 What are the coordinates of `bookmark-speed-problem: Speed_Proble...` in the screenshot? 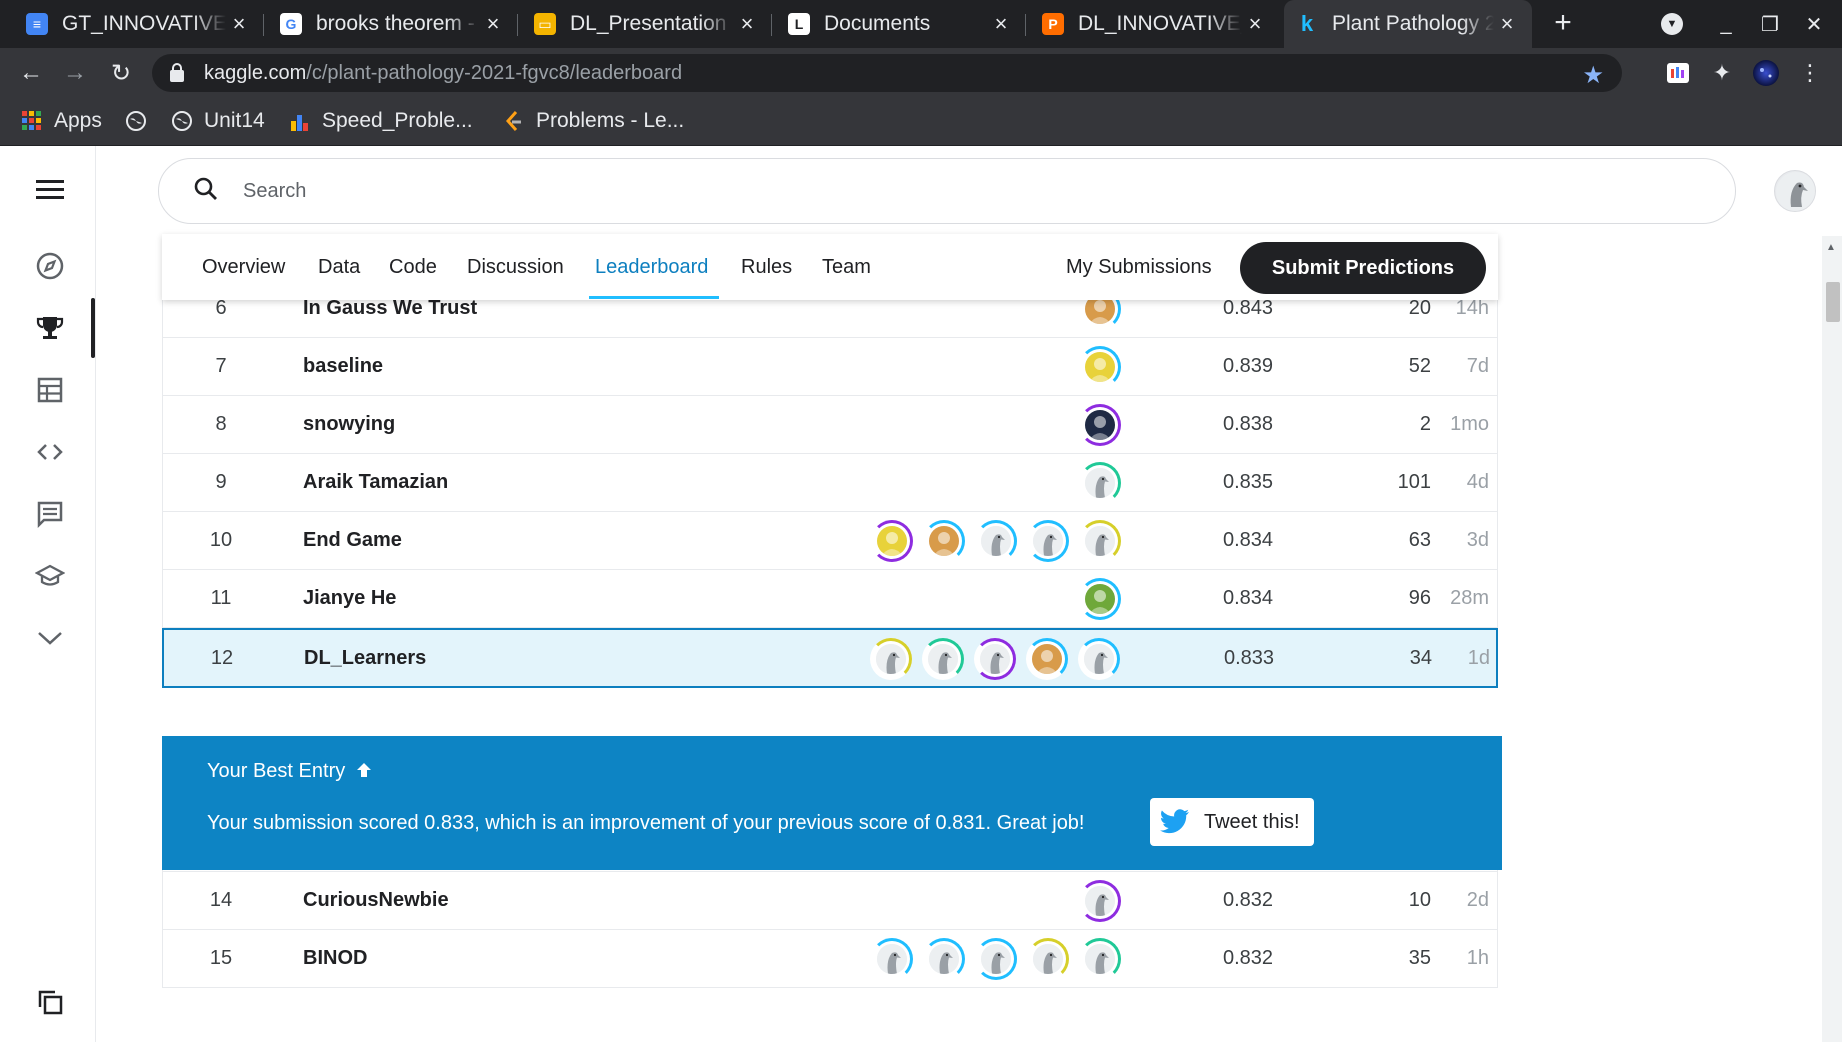 It's located at (381, 121).